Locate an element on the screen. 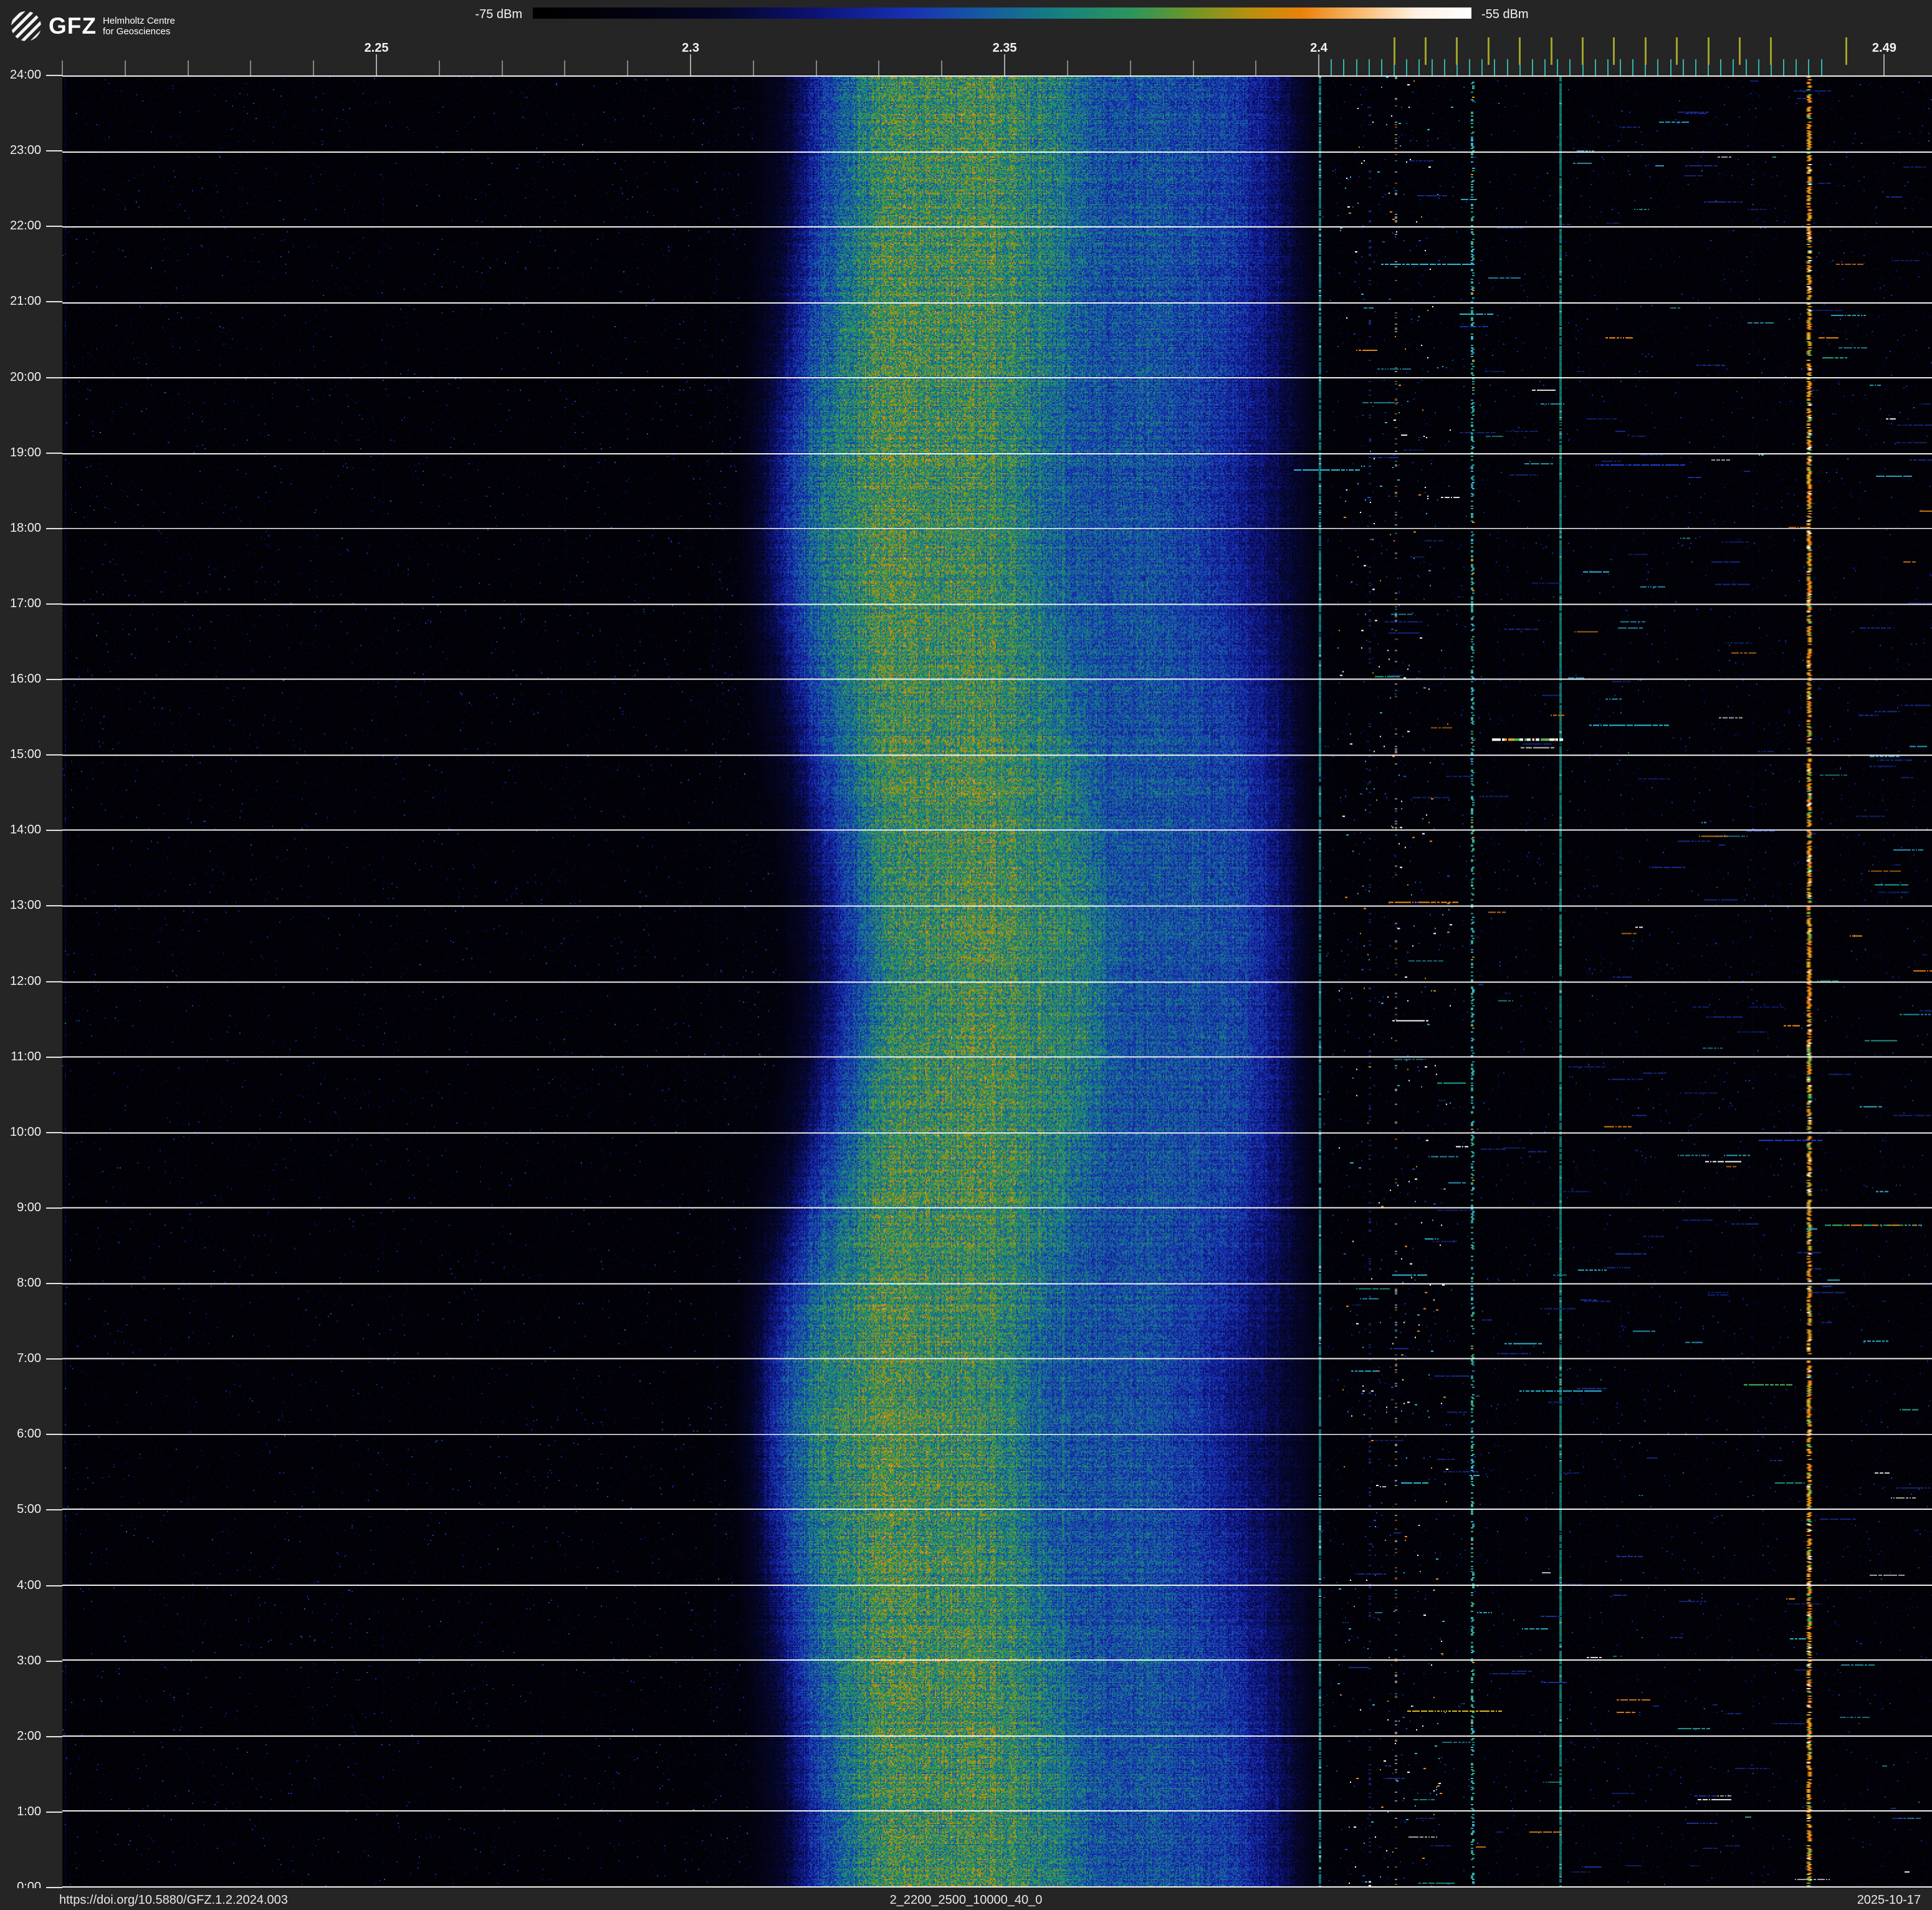 This screenshot has height=1910, width=1932. time-tick-label: 15:00 is located at coordinates (25, 754).